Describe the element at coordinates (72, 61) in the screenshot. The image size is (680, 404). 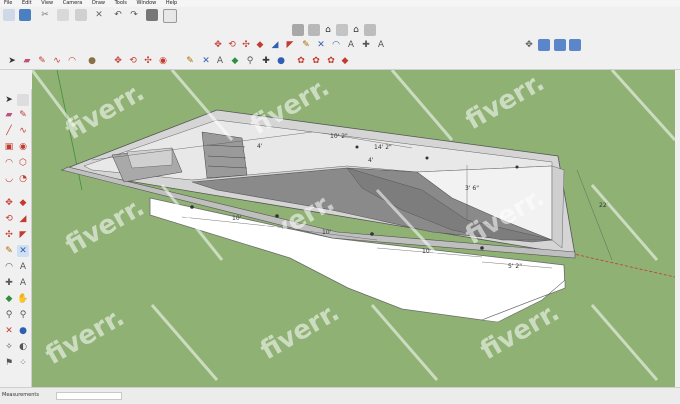
I see `arc-icon: ◠` at that location.